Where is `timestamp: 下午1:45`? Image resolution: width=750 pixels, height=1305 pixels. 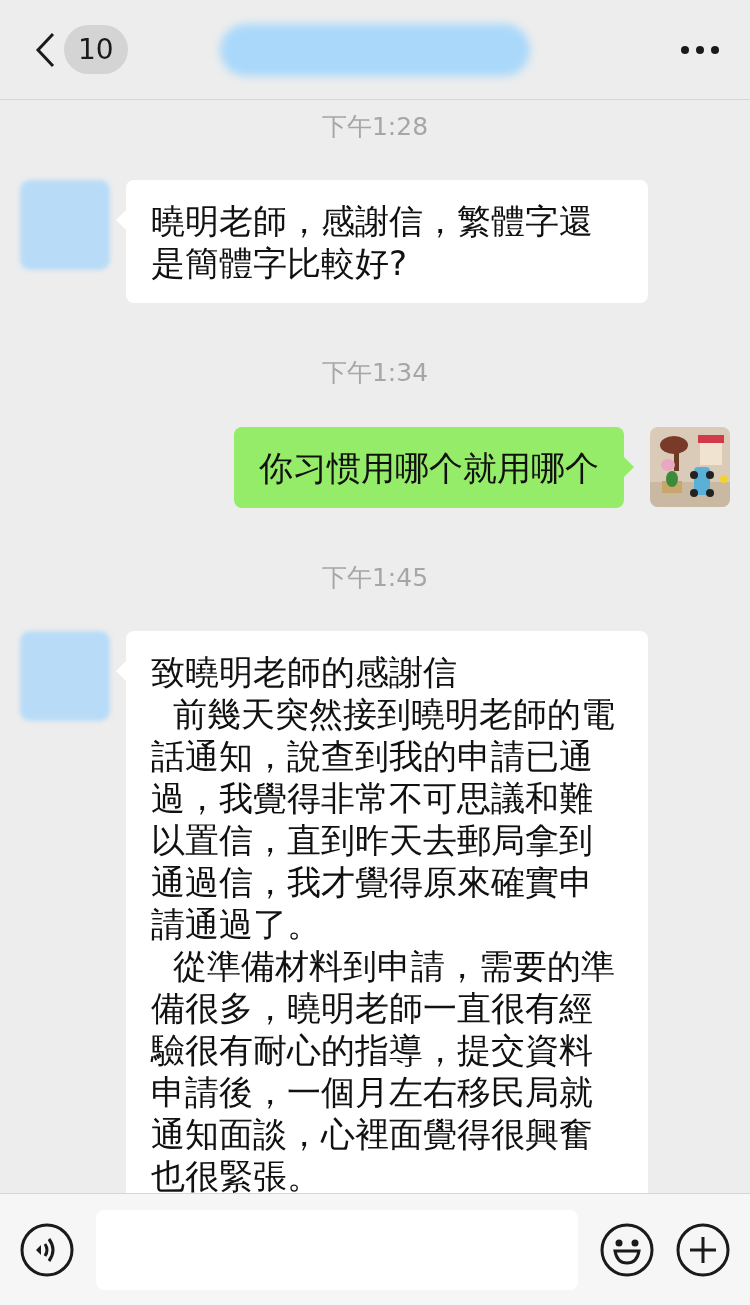
timestamp: 下午1:45 is located at coordinates (375, 577).